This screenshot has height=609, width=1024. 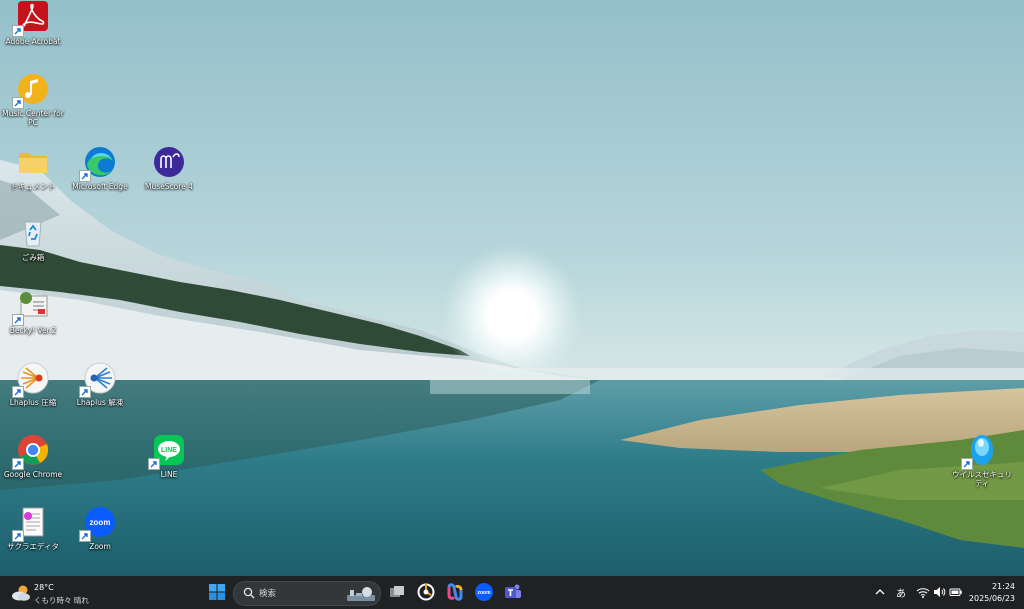 I want to click on recycle-bin-icon, so click(x=33, y=234).